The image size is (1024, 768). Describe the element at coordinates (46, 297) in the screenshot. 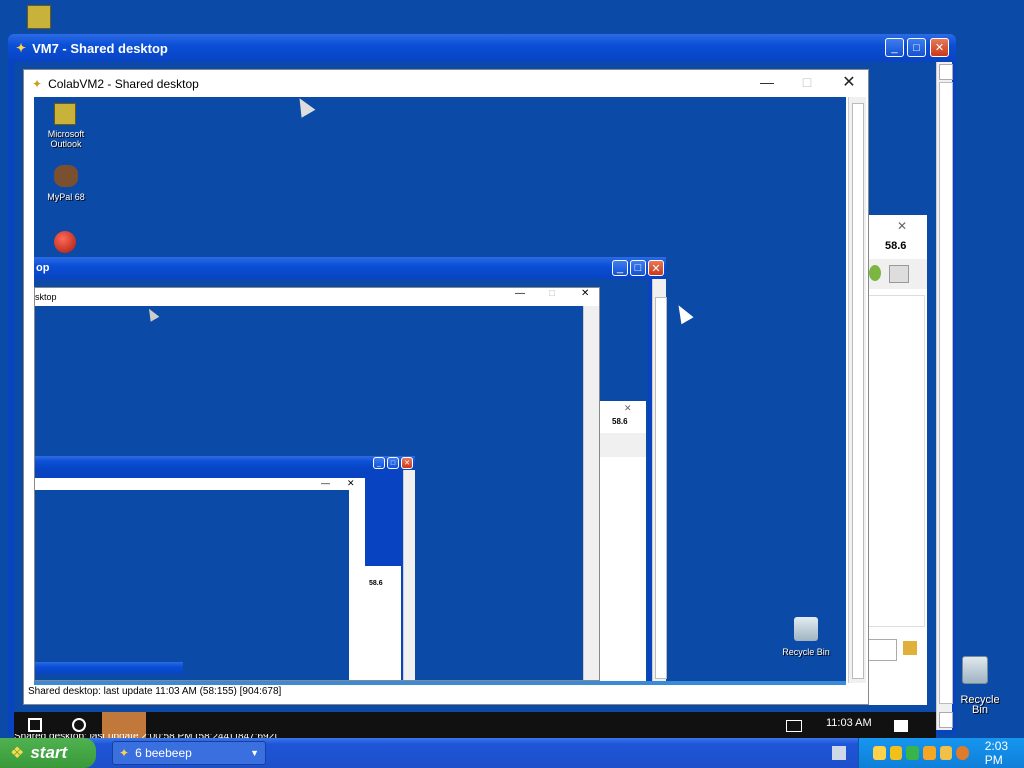

I see `nested-w10-title: sktop` at that location.